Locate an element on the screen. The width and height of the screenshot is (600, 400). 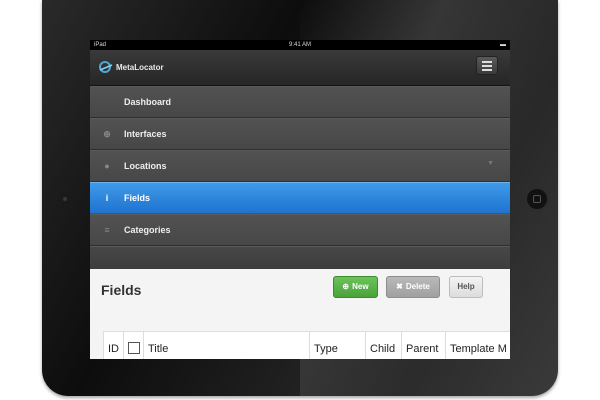
help-button: Help is located at coordinates (466, 287).